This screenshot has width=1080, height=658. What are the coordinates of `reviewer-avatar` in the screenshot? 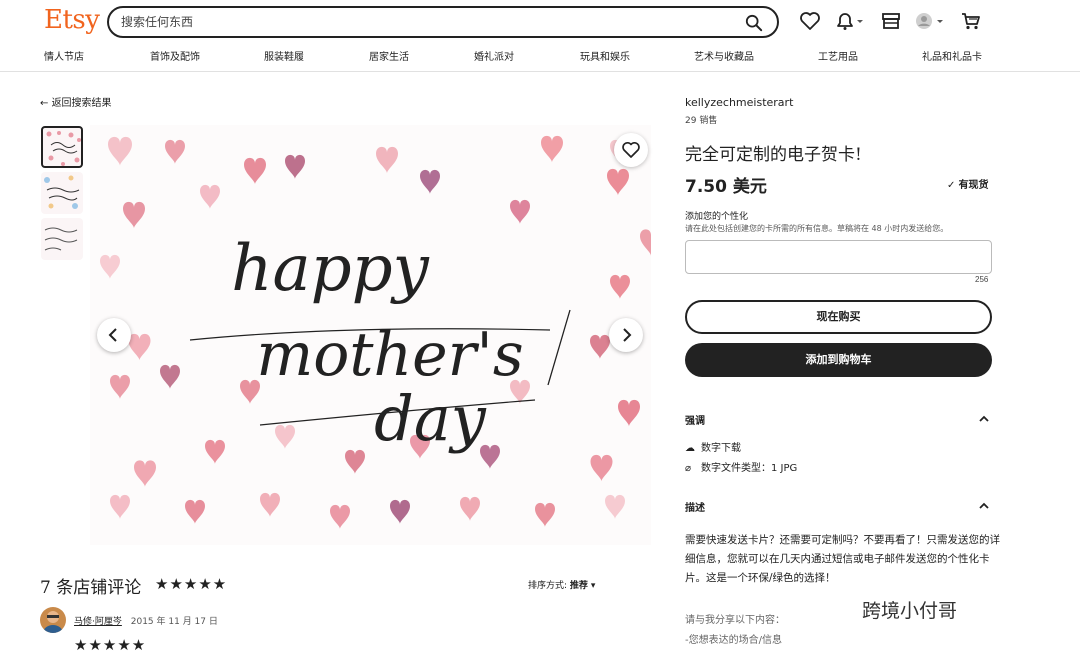 It's located at (53, 620).